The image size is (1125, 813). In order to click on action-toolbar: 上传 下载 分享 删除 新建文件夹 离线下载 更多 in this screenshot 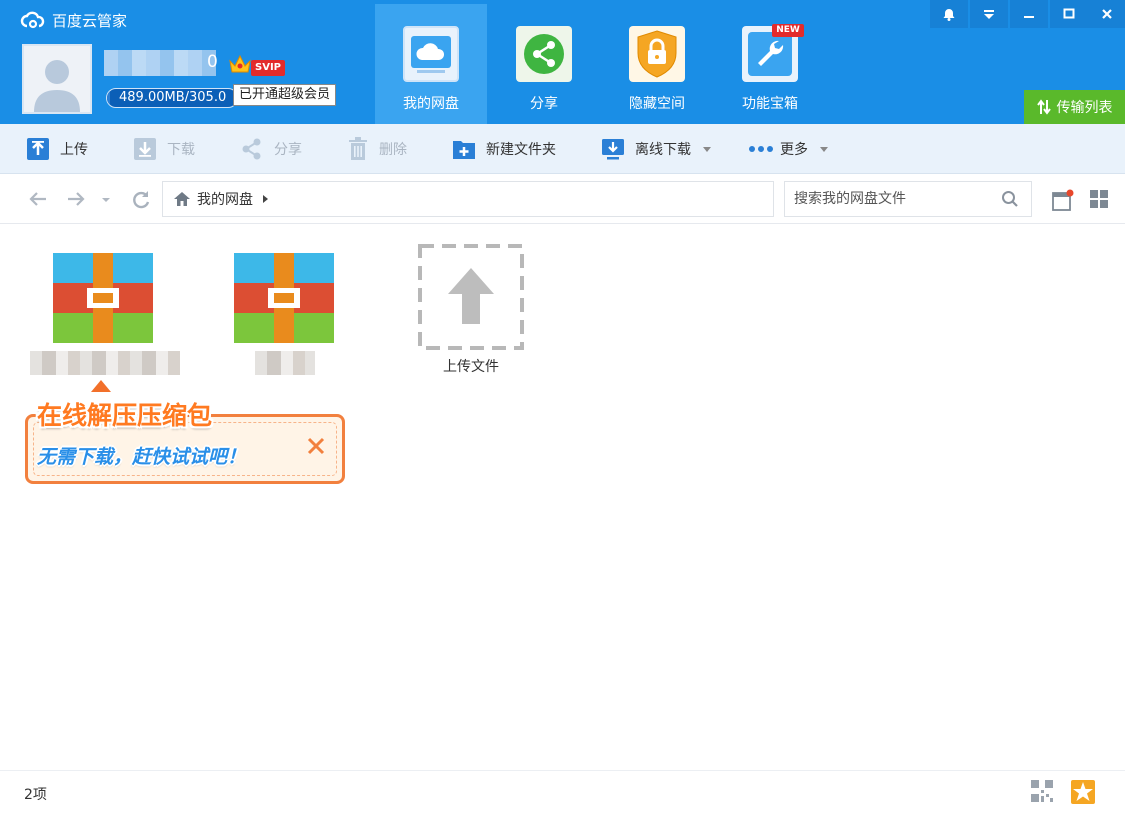, I will do `click(562, 149)`.